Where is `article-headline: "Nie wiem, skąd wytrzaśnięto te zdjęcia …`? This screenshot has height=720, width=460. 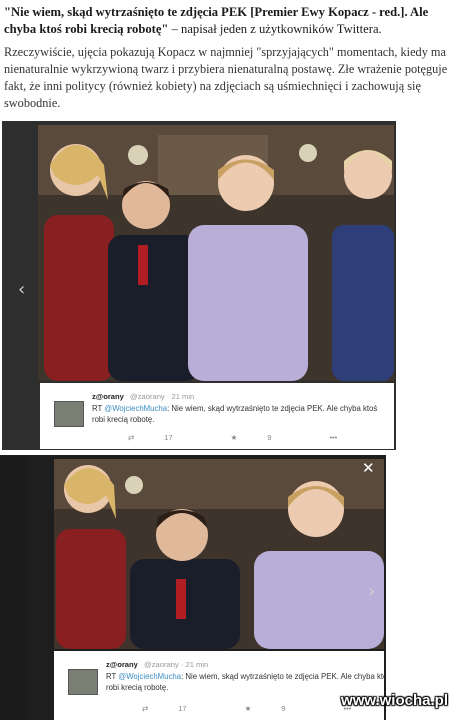 article-headline: "Nie wiem, skąd wytrzaśnięto te zdjęcia … is located at coordinates (230, 21).